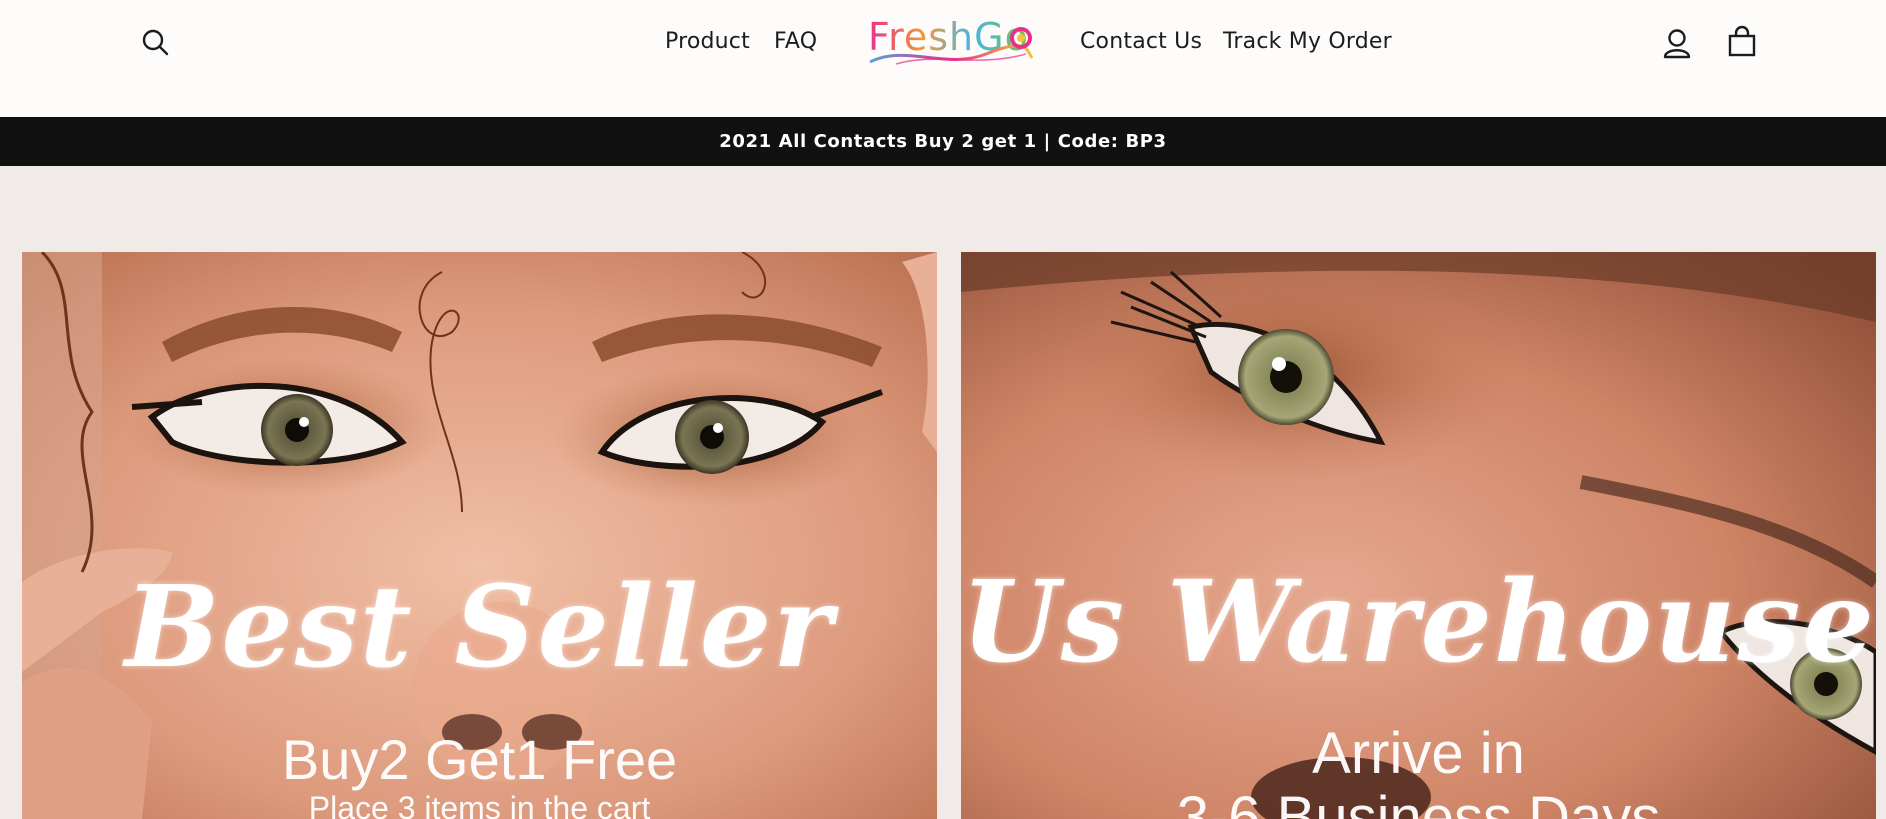 This screenshot has height=819, width=1886. Describe the element at coordinates (1307, 42) in the screenshot. I see `nav-link-track-my-order: Track My Order` at that location.